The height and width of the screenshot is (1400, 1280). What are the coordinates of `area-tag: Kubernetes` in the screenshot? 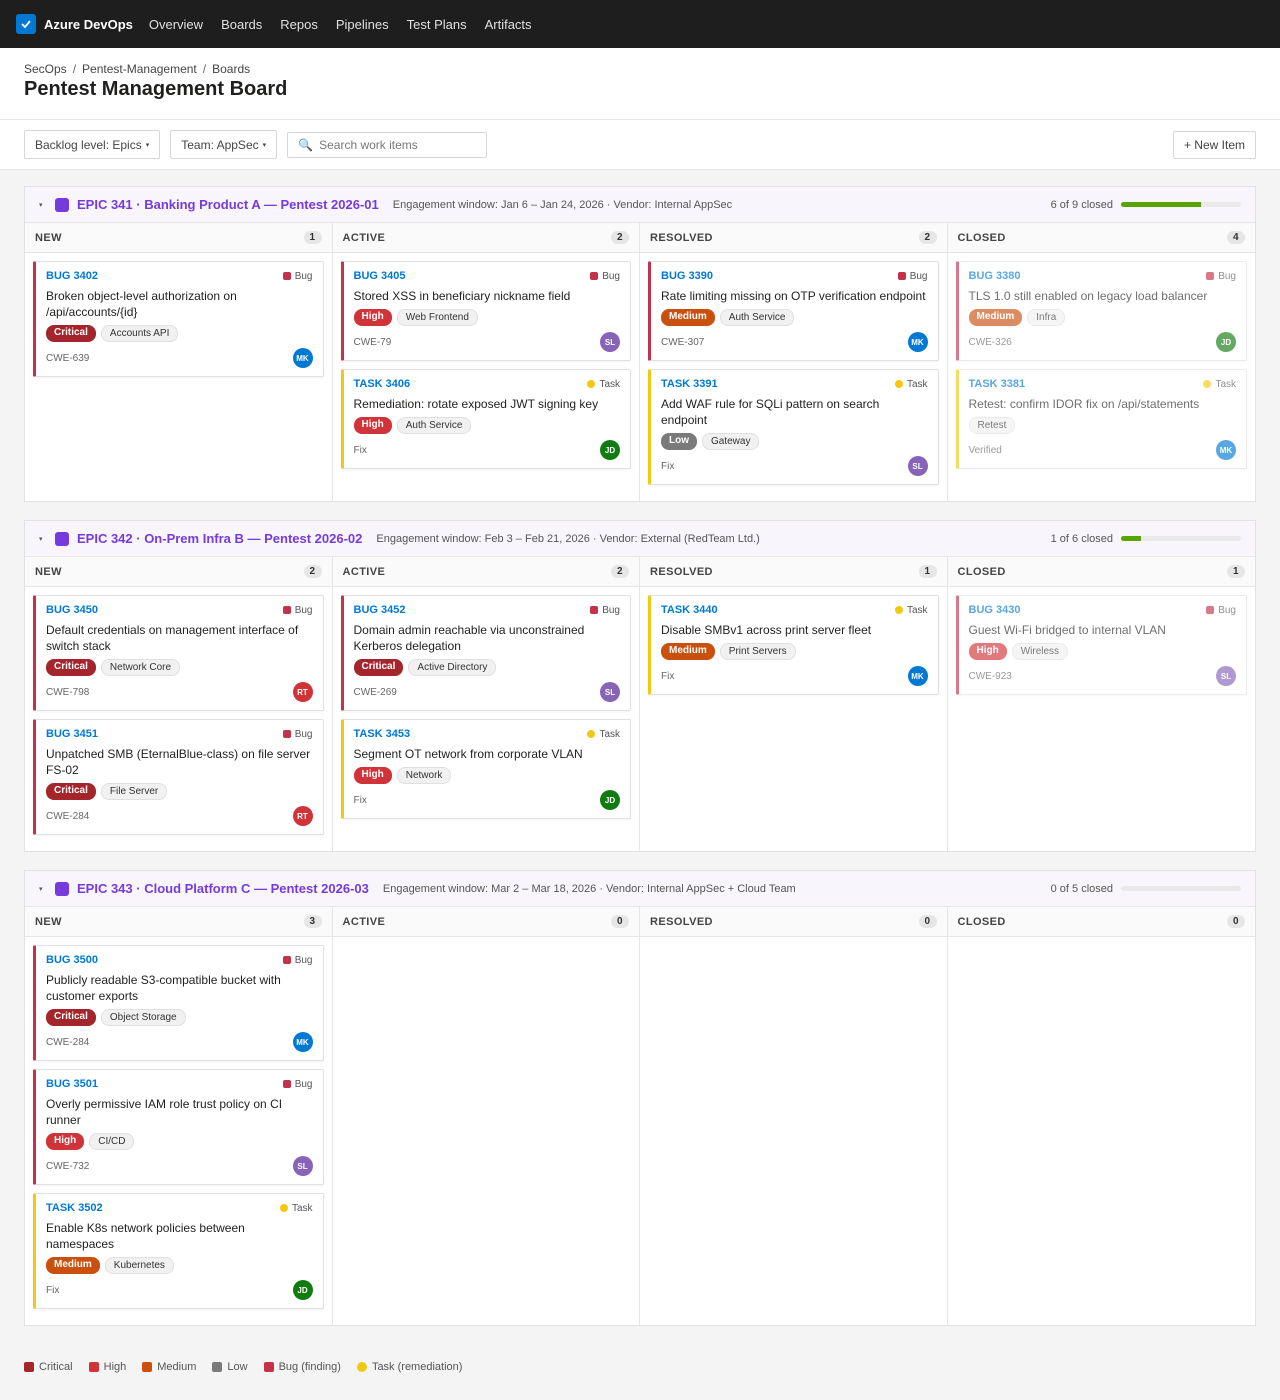 It's located at (139, 1265).